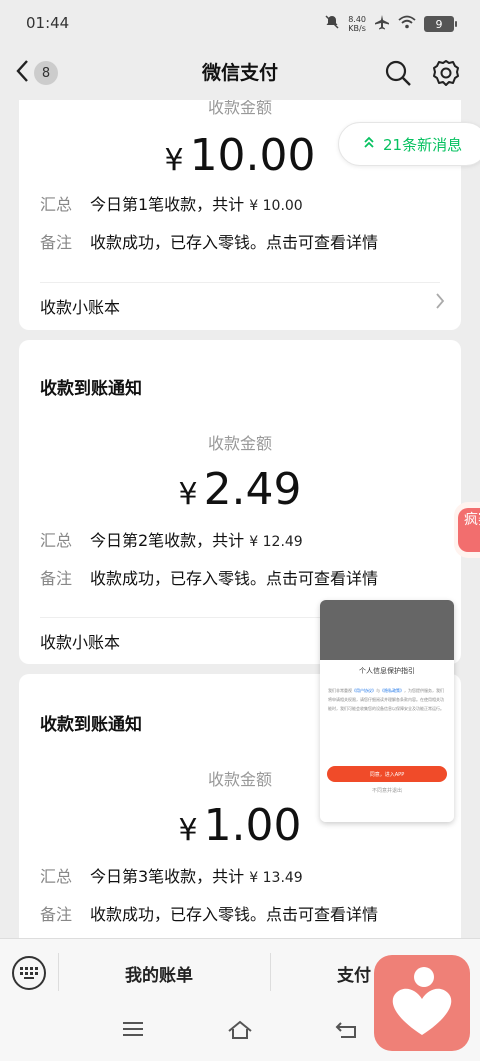 This screenshot has height=1061, width=480. I want to click on net-speed-unit: KB/s, so click(357, 28).